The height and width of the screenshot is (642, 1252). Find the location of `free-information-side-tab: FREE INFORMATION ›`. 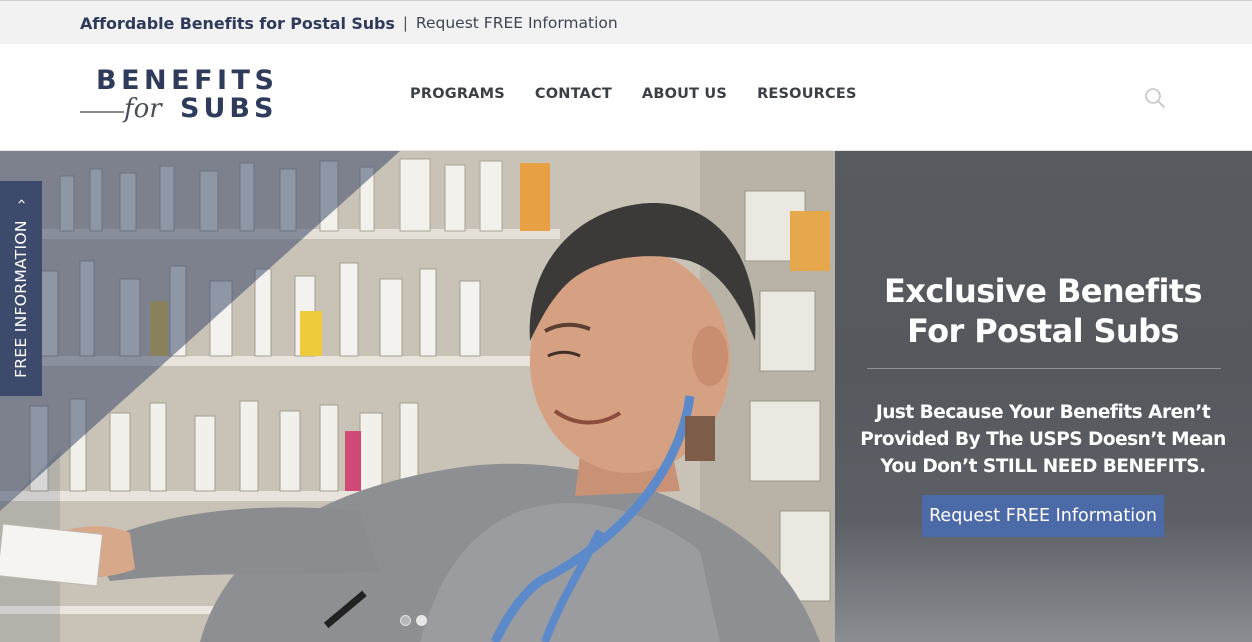

free-information-side-tab: FREE INFORMATION › is located at coordinates (21, 288).